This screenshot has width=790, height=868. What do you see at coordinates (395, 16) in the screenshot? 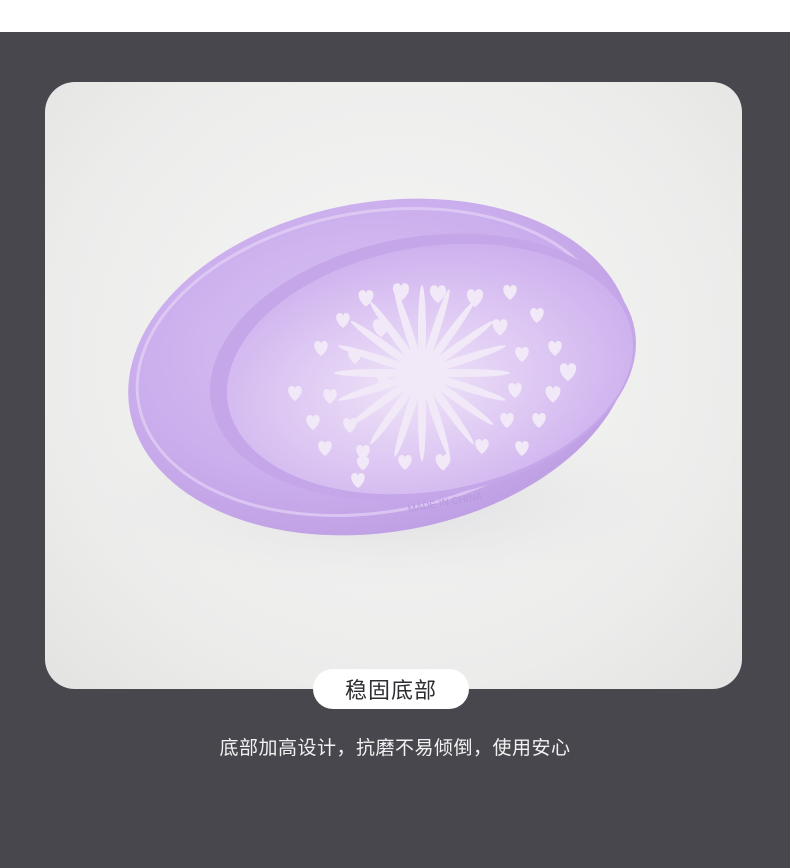
I see `top-white-band` at bounding box center [395, 16].